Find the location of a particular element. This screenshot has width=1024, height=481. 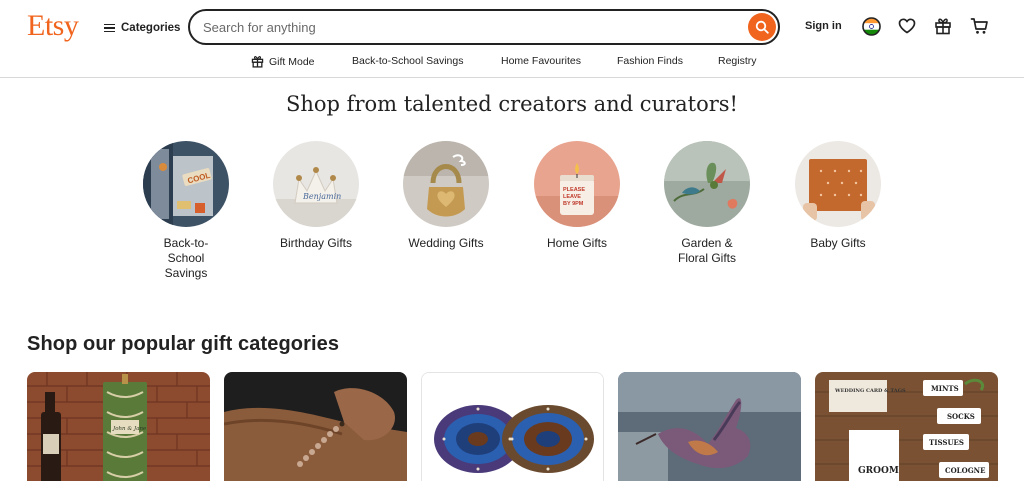

category-label: Back-to-School Savings is located at coordinates (186, 258).